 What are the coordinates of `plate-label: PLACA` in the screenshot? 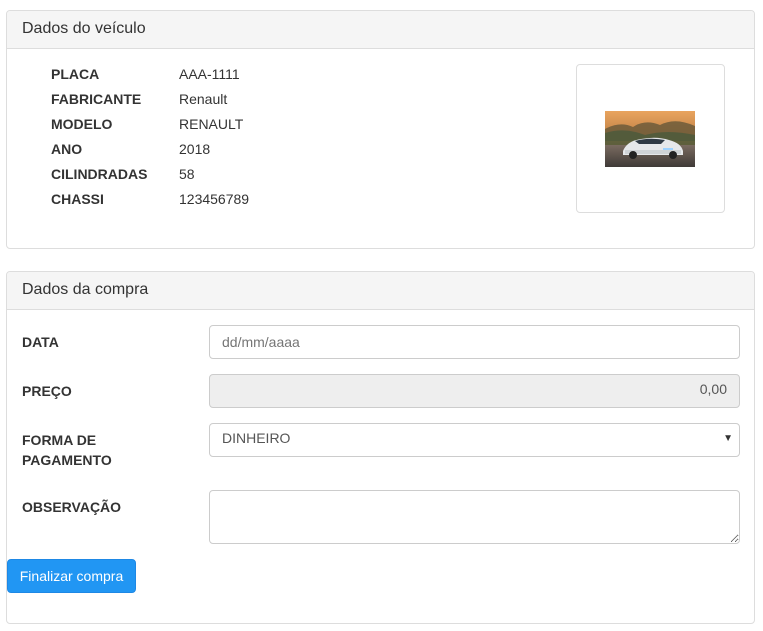 It's located at (75, 74).